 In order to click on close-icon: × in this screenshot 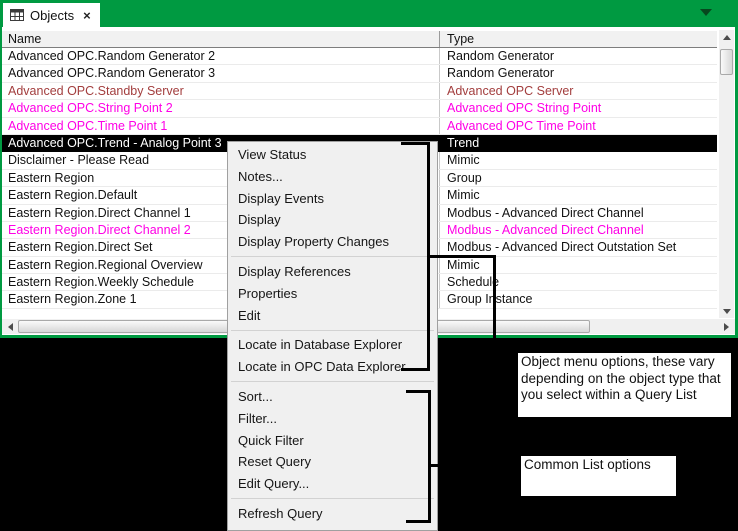, I will do `click(87, 15)`.